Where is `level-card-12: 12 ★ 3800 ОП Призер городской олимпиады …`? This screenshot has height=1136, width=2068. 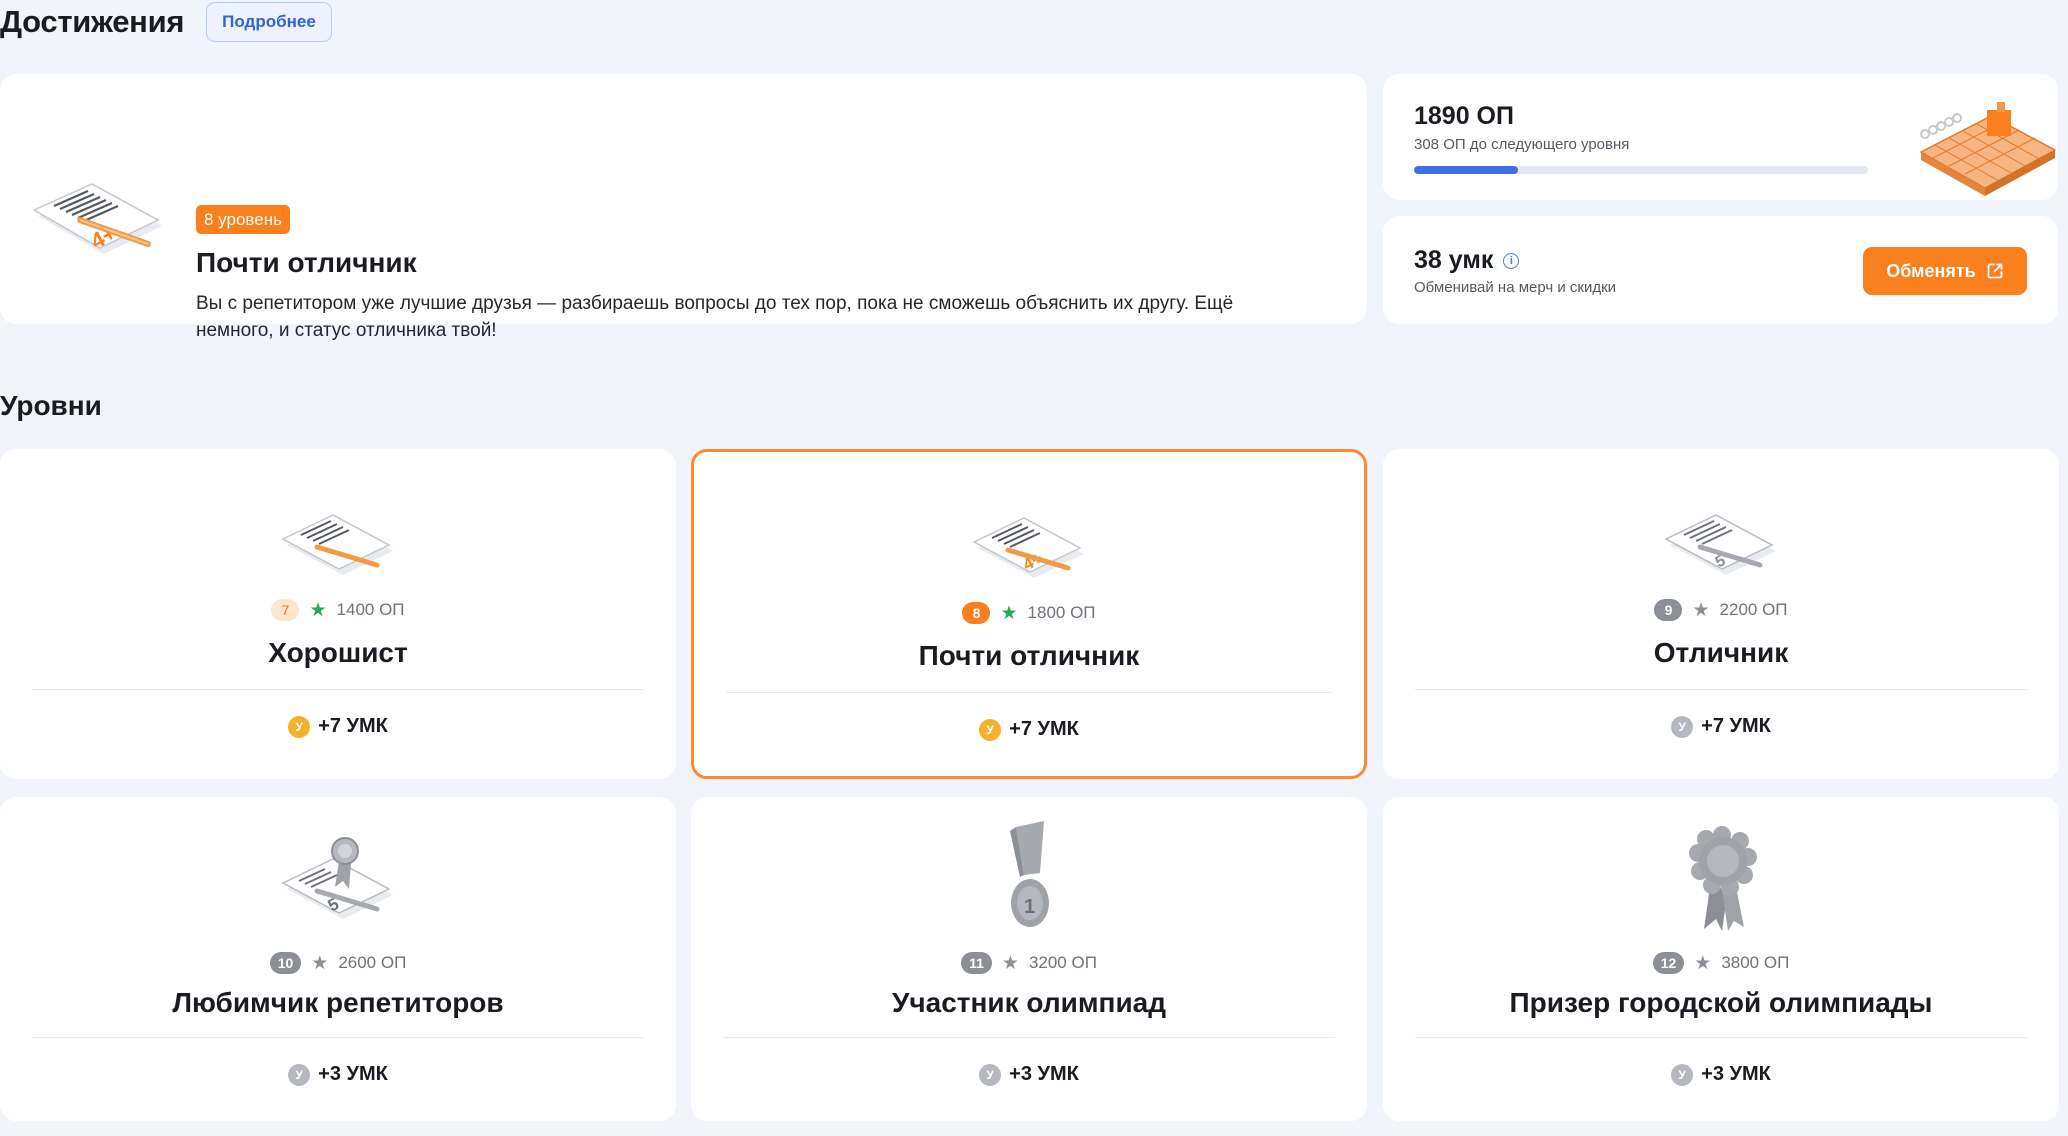 level-card-12: 12 ★ 3800 ОП Призер городской олимпиады … is located at coordinates (1721, 959).